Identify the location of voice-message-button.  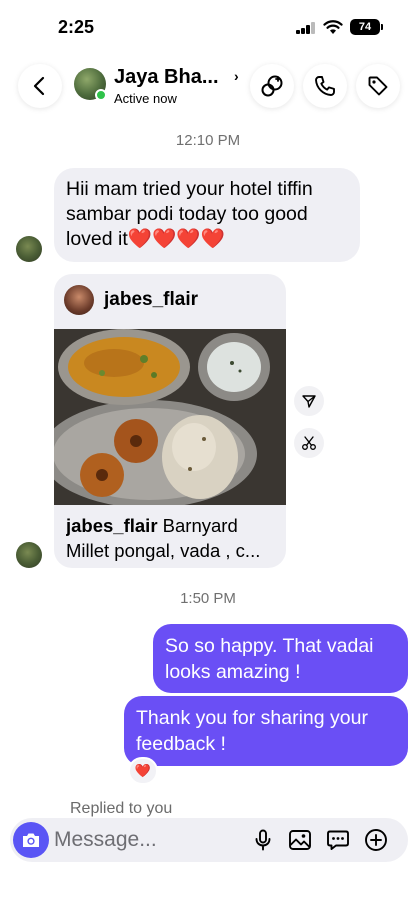
(263, 840).